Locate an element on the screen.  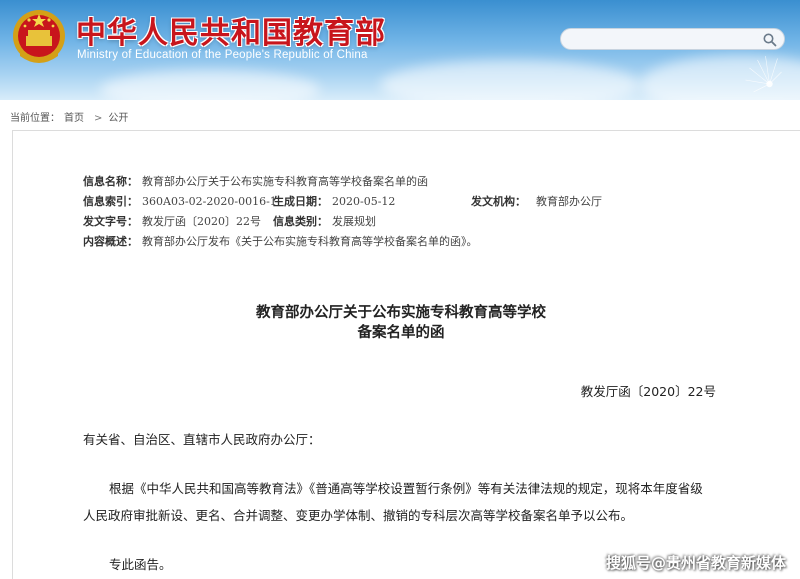
meta-label: 信息类别： is located at coordinates (300, 221).